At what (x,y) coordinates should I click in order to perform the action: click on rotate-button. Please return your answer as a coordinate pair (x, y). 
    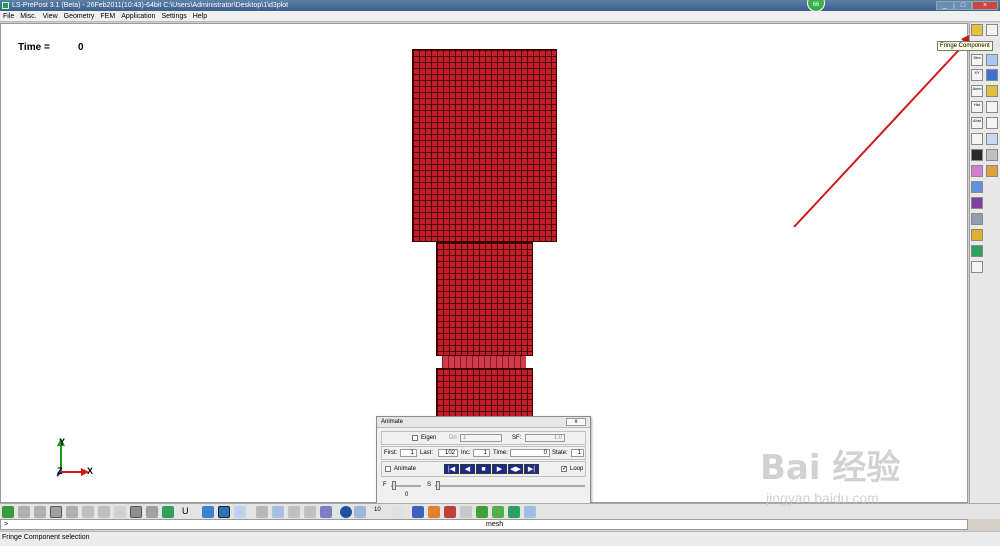
    Looking at the image, I should click on (326, 512).